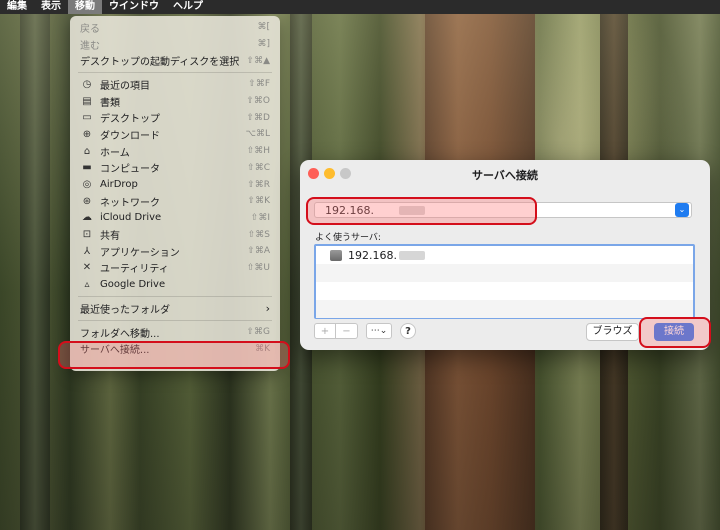 The height and width of the screenshot is (530, 720). I want to click on menu-item-documents: ▤ 書類 ⇧⌘O, so click(175, 101).